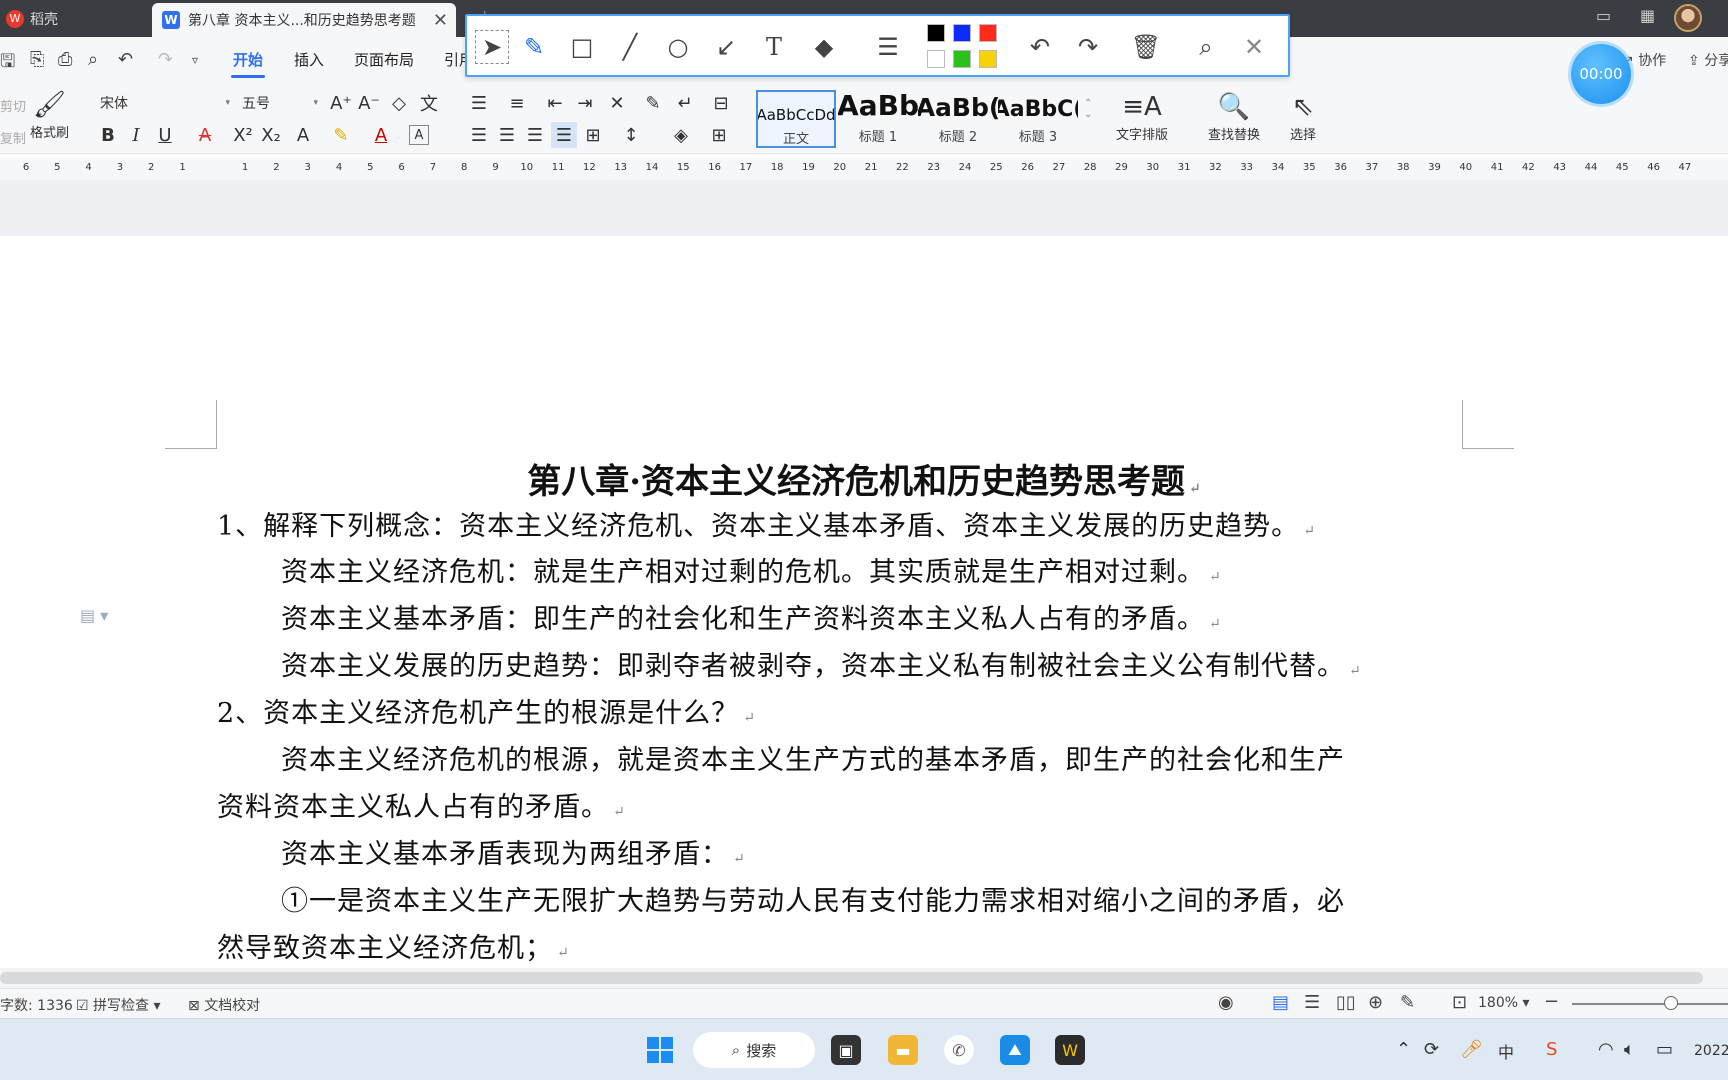  I want to click on clear-format-icon: ◇, so click(399, 103).